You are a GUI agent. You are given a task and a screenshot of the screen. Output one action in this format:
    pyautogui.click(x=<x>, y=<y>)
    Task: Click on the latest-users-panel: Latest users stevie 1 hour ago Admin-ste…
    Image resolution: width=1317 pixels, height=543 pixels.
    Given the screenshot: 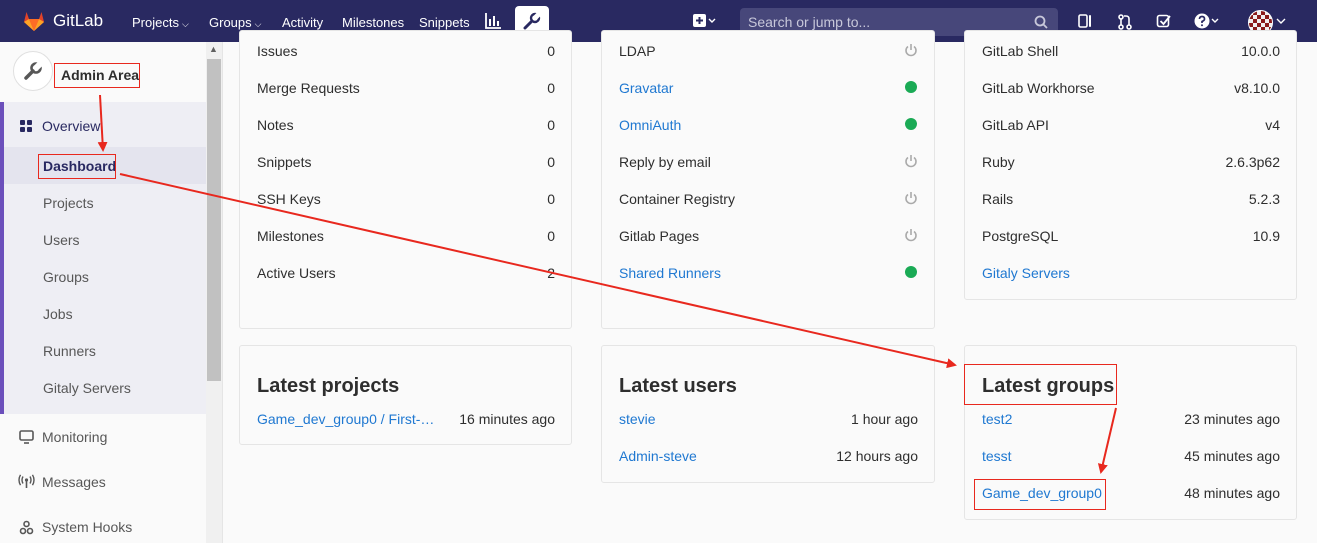 What is the action you would take?
    pyautogui.click(x=768, y=414)
    